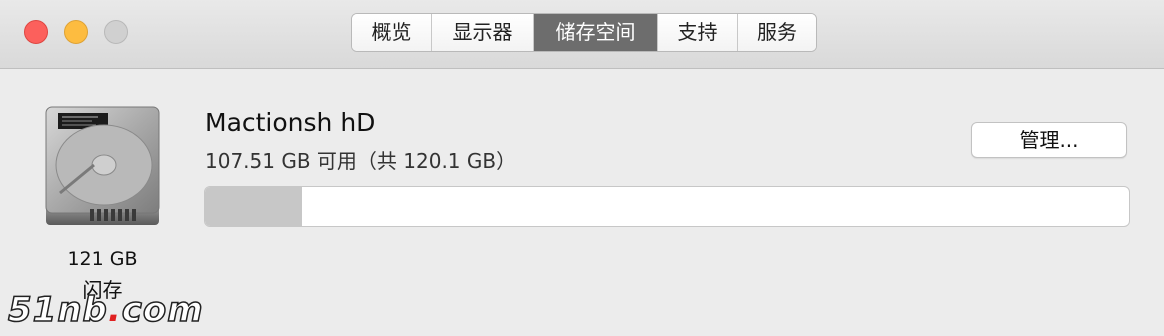  What do you see at coordinates (483, 32) in the screenshot?
I see `tab-displays: 显示器` at bounding box center [483, 32].